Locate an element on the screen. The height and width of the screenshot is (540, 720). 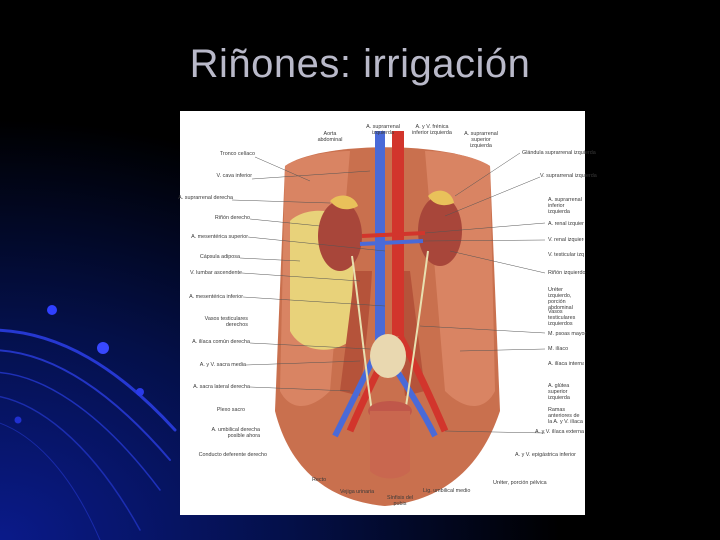
label-left-13: A. umbilical derecha posible ahora is located at coordinates (235, 433).